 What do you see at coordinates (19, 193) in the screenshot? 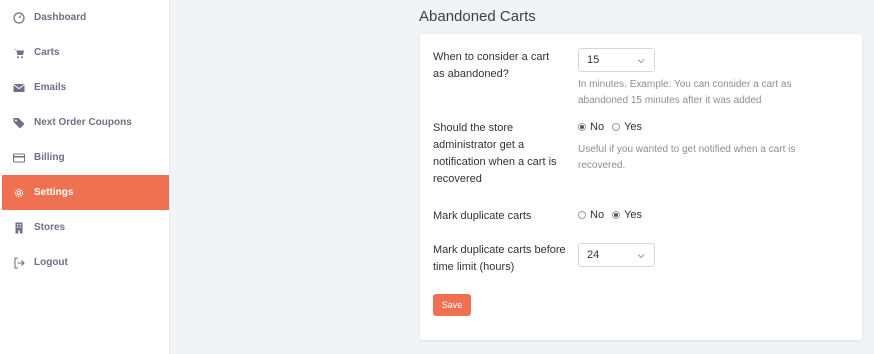
I see `gear-icon` at bounding box center [19, 193].